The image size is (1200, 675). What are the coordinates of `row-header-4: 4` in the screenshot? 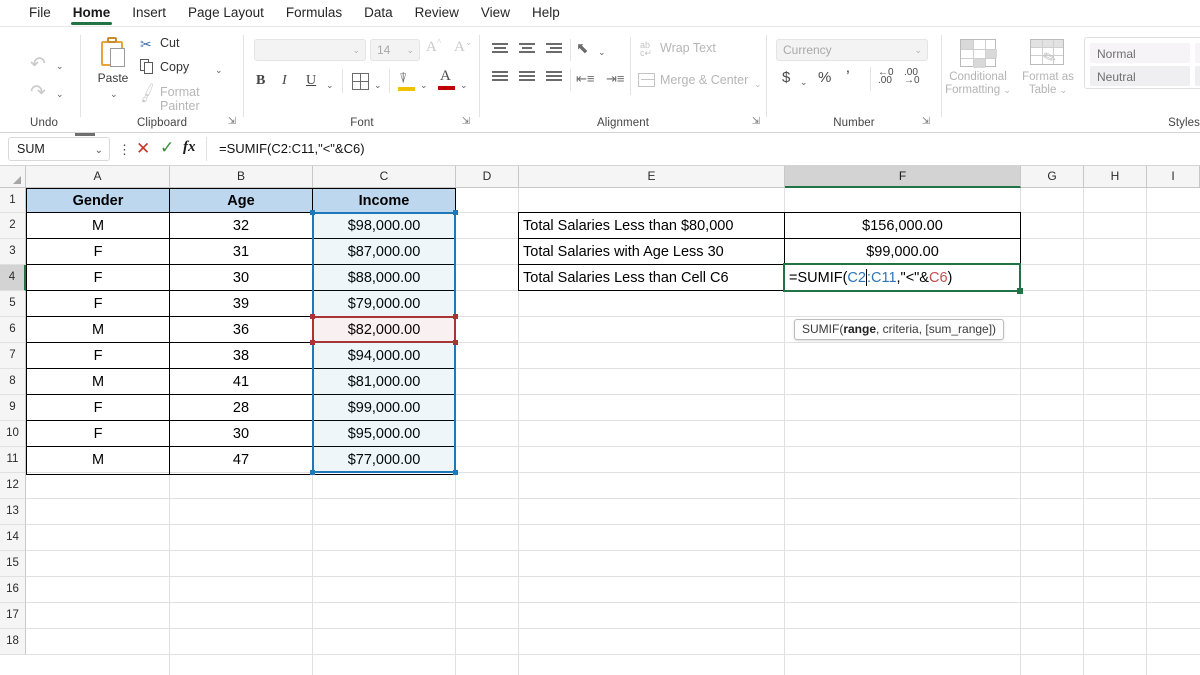 It's located at (13, 278).